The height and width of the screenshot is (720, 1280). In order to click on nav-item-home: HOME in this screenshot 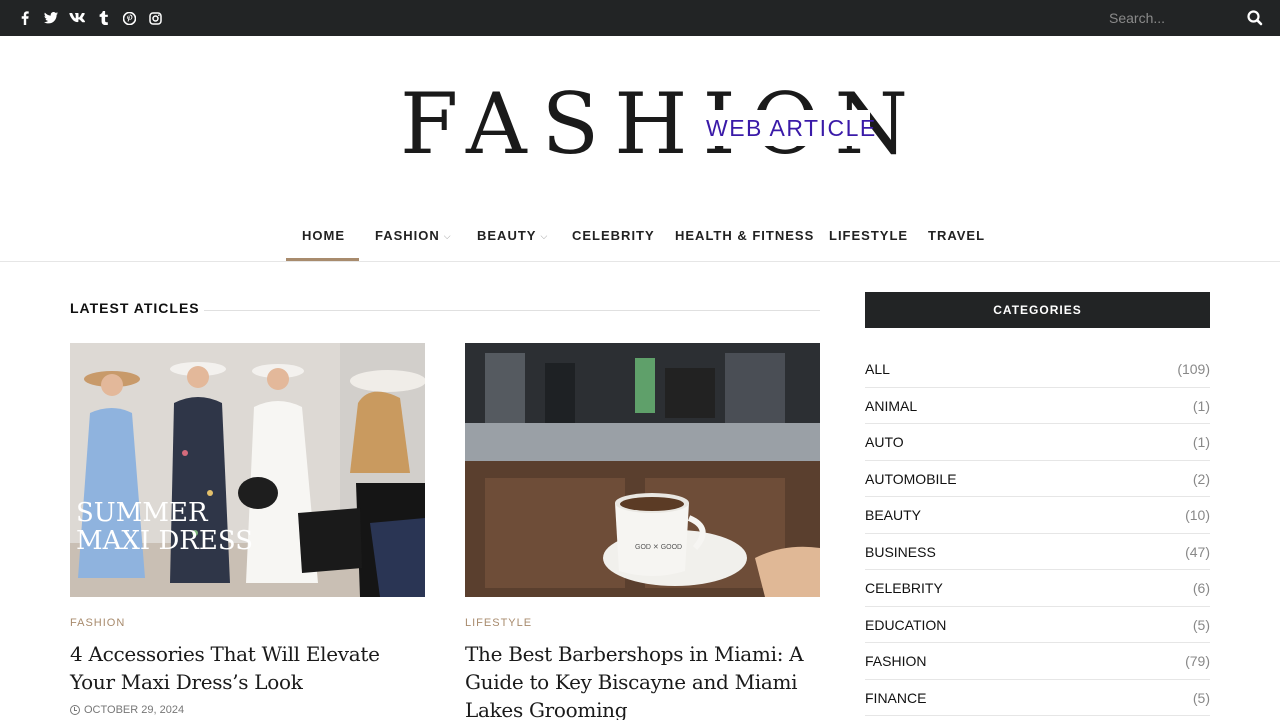, I will do `click(323, 236)`.